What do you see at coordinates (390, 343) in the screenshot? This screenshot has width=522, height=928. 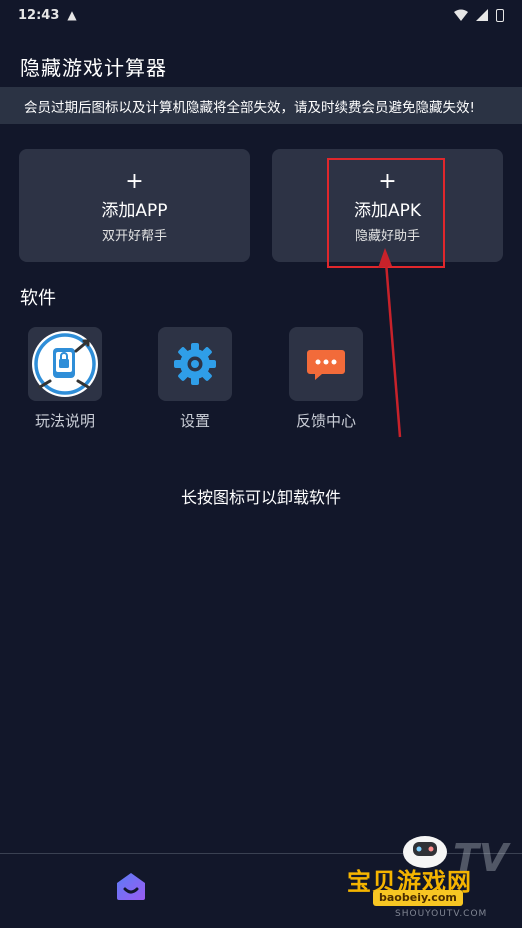 I see `annotation-arrow` at bounding box center [390, 343].